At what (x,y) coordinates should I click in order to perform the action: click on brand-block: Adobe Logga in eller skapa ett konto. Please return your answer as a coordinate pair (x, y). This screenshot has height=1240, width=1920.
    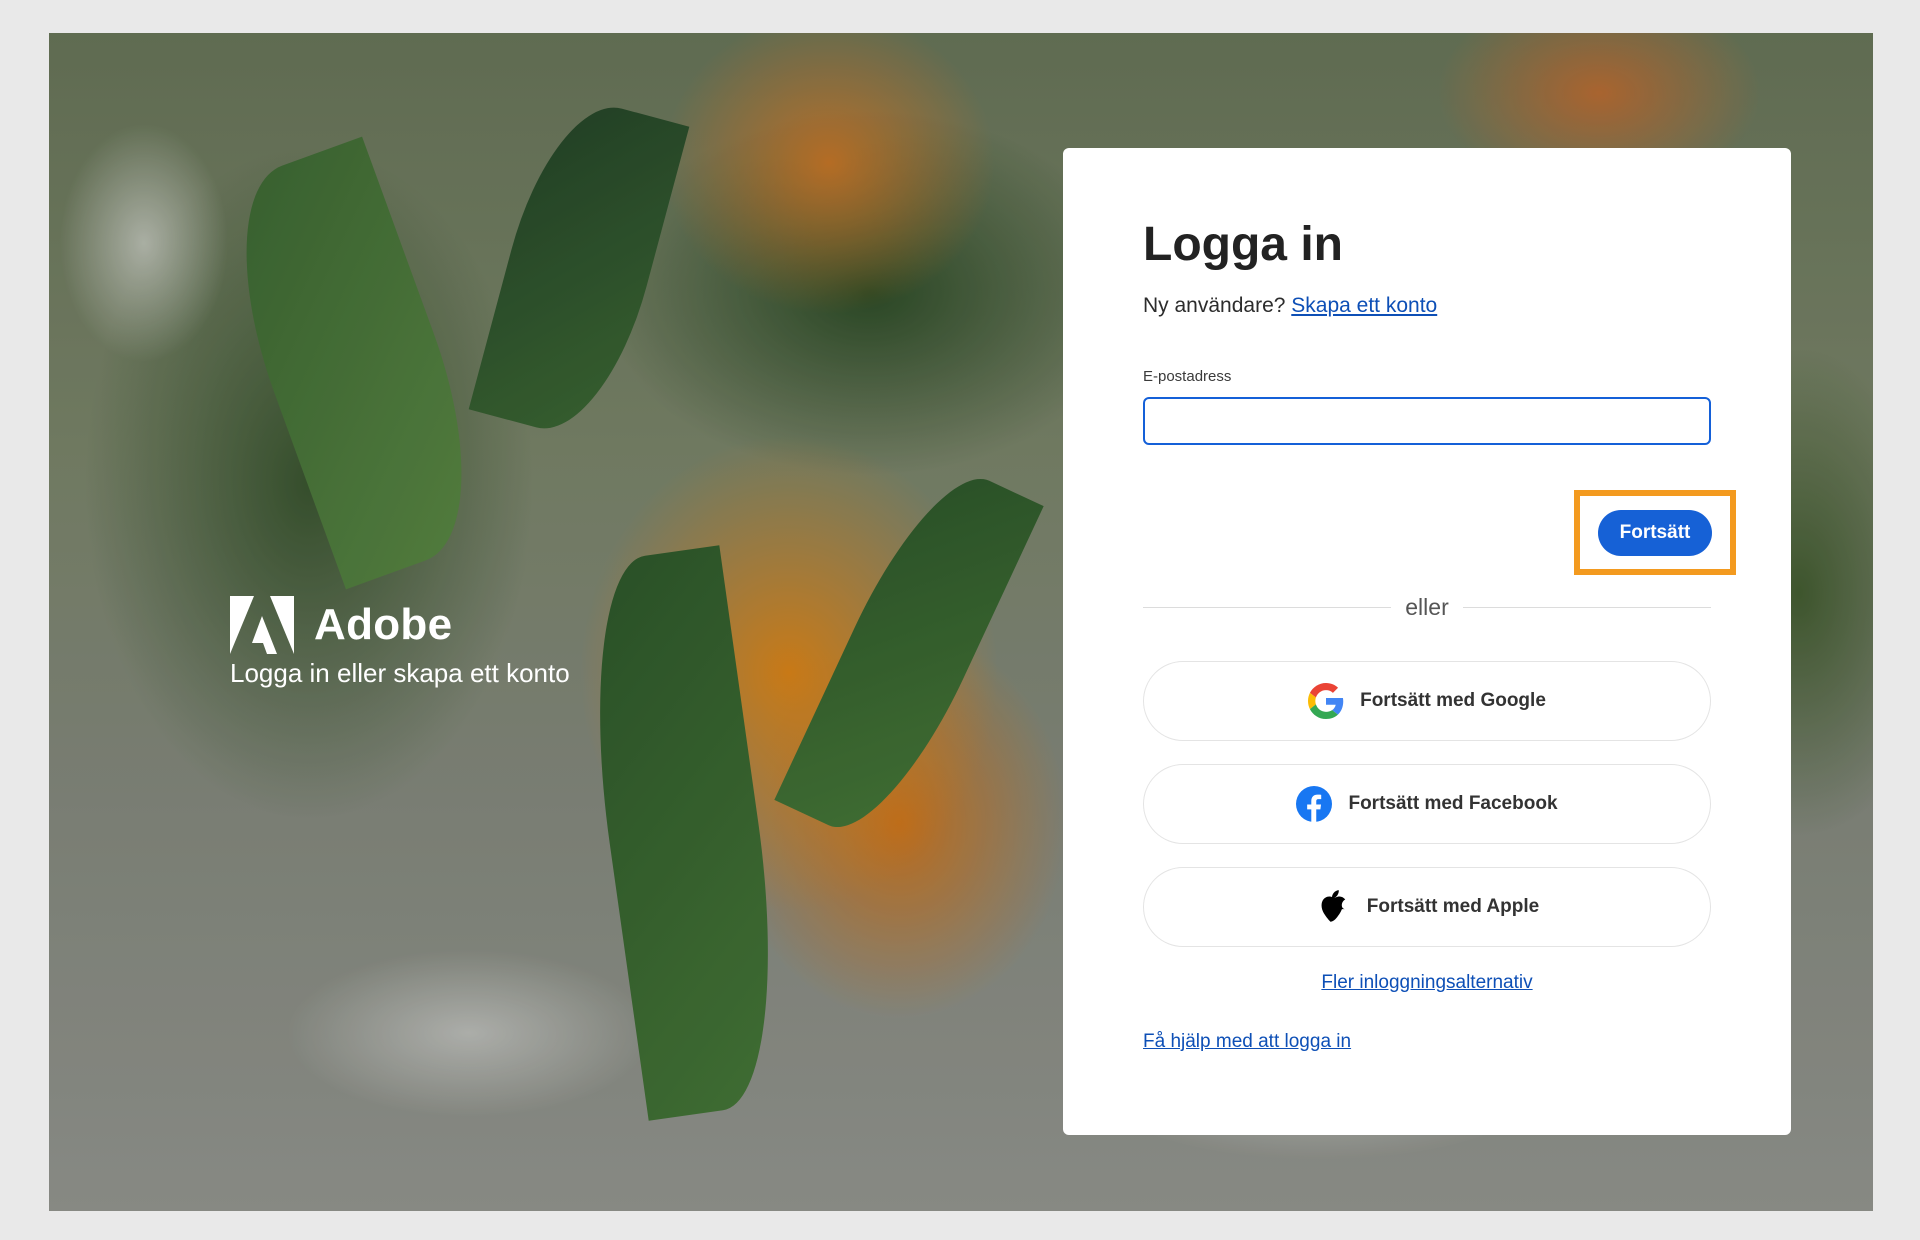
    Looking at the image, I should click on (400, 642).